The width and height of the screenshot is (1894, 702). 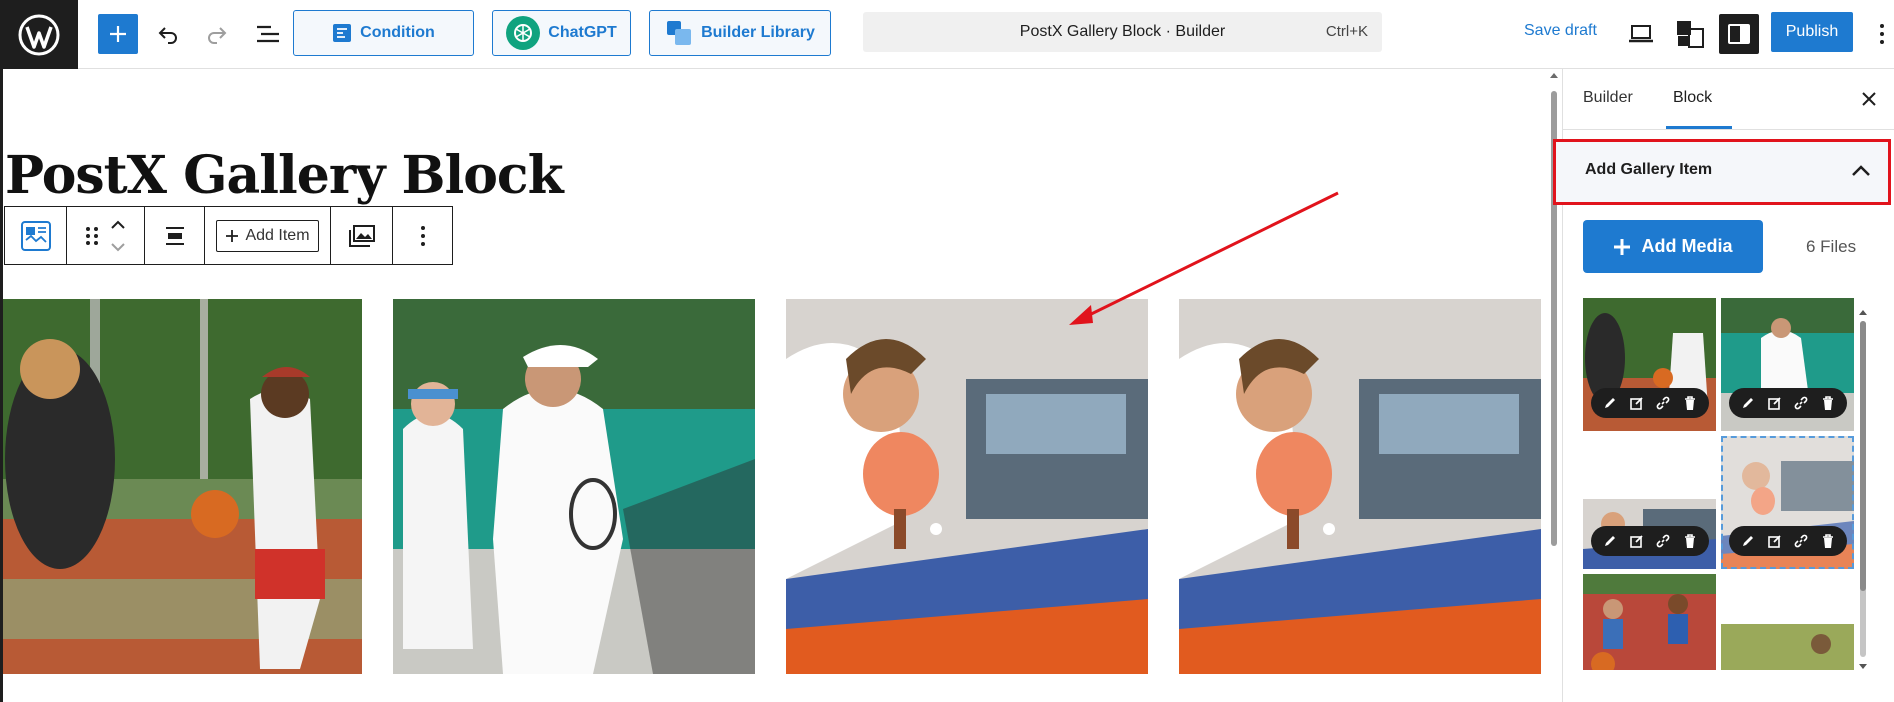 I want to click on save-draft-button: Save draft, so click(x=1560, y=31).